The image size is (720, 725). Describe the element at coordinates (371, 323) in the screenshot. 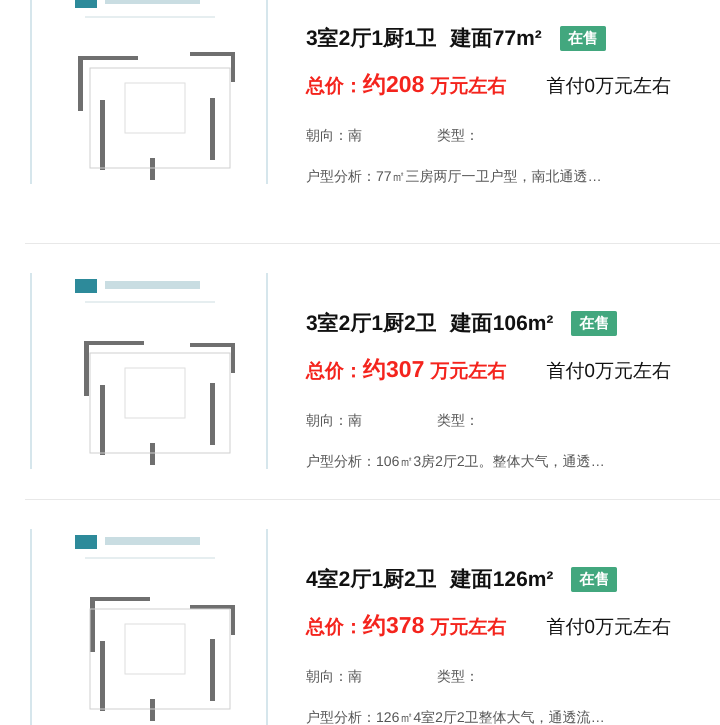

I see `layout-title: 3室2厅1厨2卫` at that location.